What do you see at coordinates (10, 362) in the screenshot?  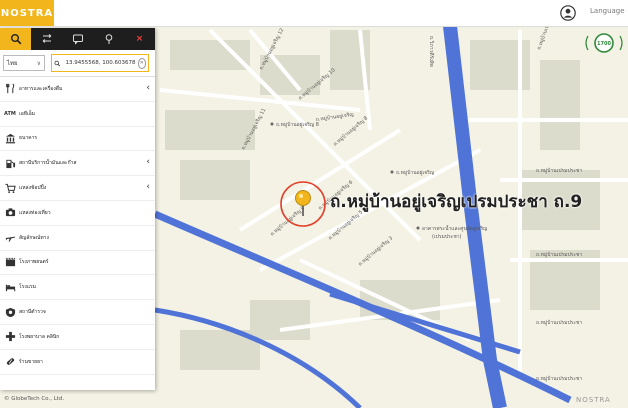 I see `pill-icon` at bounding box center [10, 362].